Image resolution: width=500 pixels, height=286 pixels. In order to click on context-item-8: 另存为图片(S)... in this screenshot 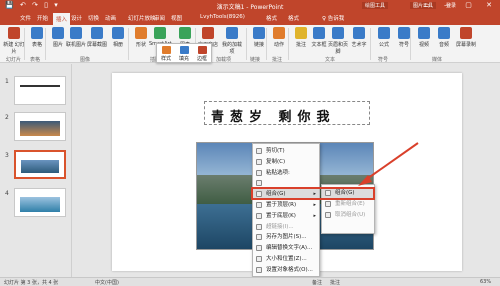, I will do `click(286, 237)`.